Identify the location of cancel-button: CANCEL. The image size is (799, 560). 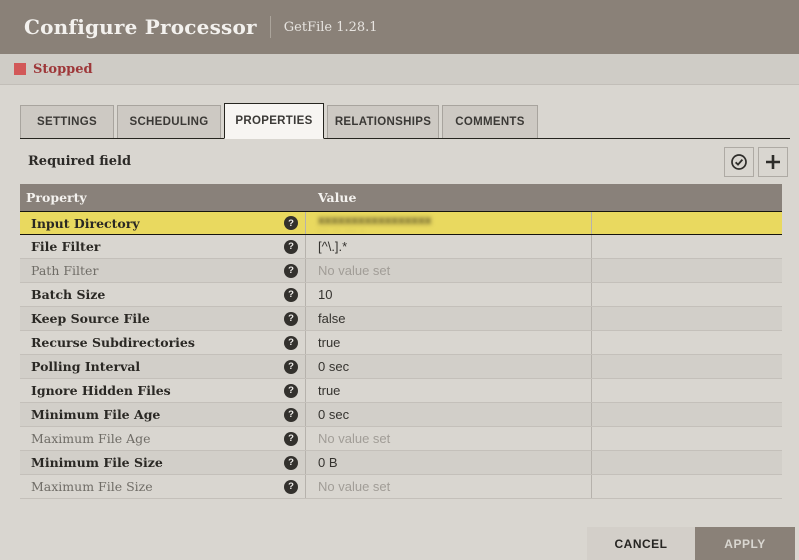
(641, 543).